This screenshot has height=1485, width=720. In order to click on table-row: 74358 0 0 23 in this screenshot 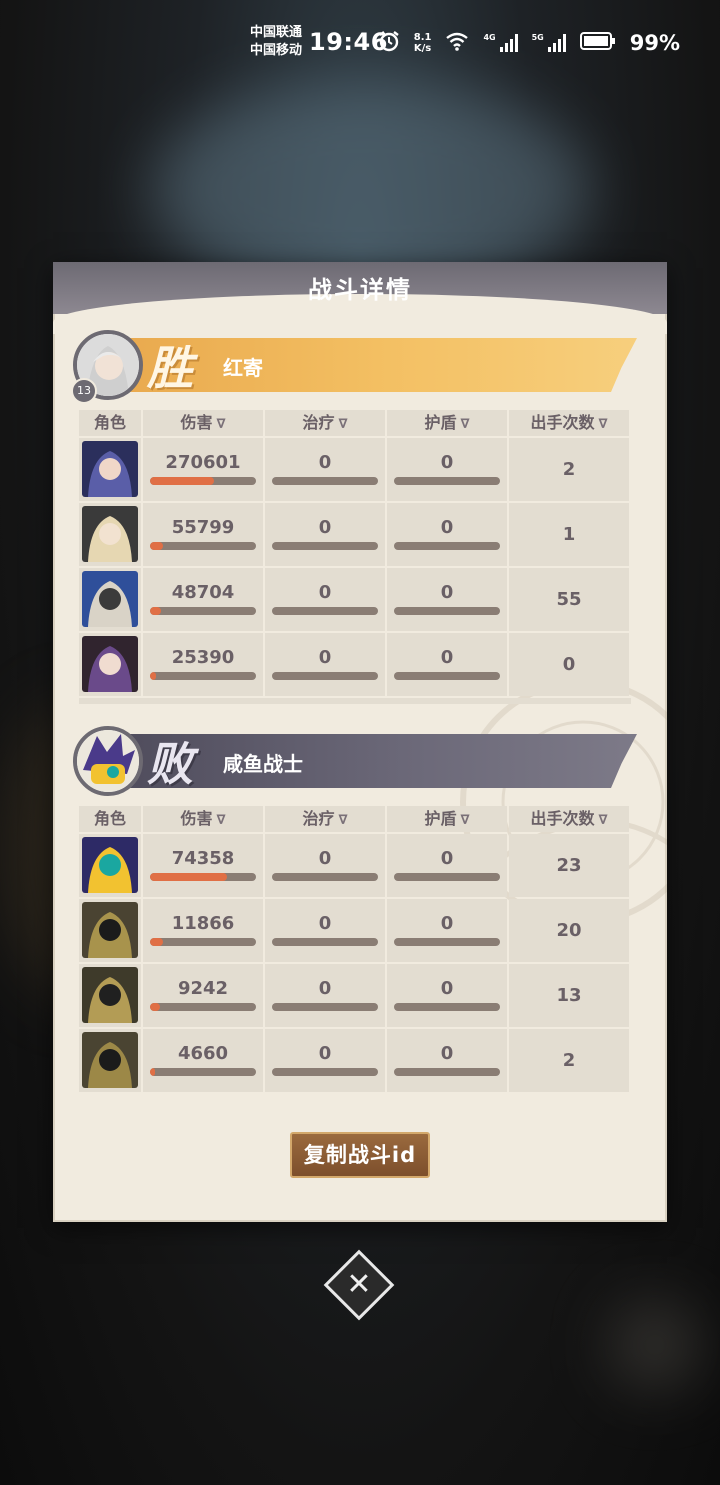, I will do `click(355, 865)`.